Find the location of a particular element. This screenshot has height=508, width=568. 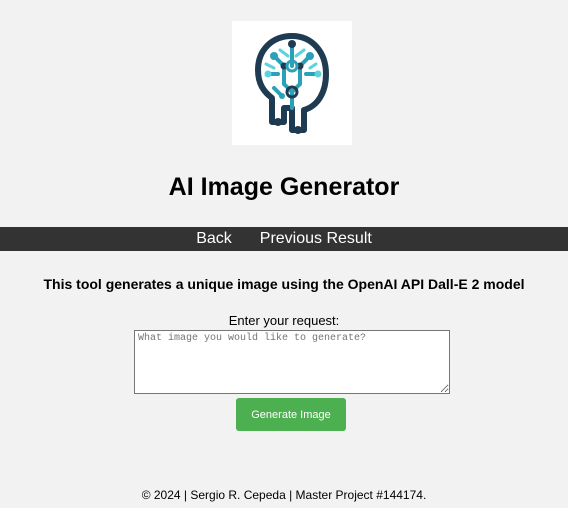

nav-previous-result-link: Previous Result is located at coordinates (316, 239).